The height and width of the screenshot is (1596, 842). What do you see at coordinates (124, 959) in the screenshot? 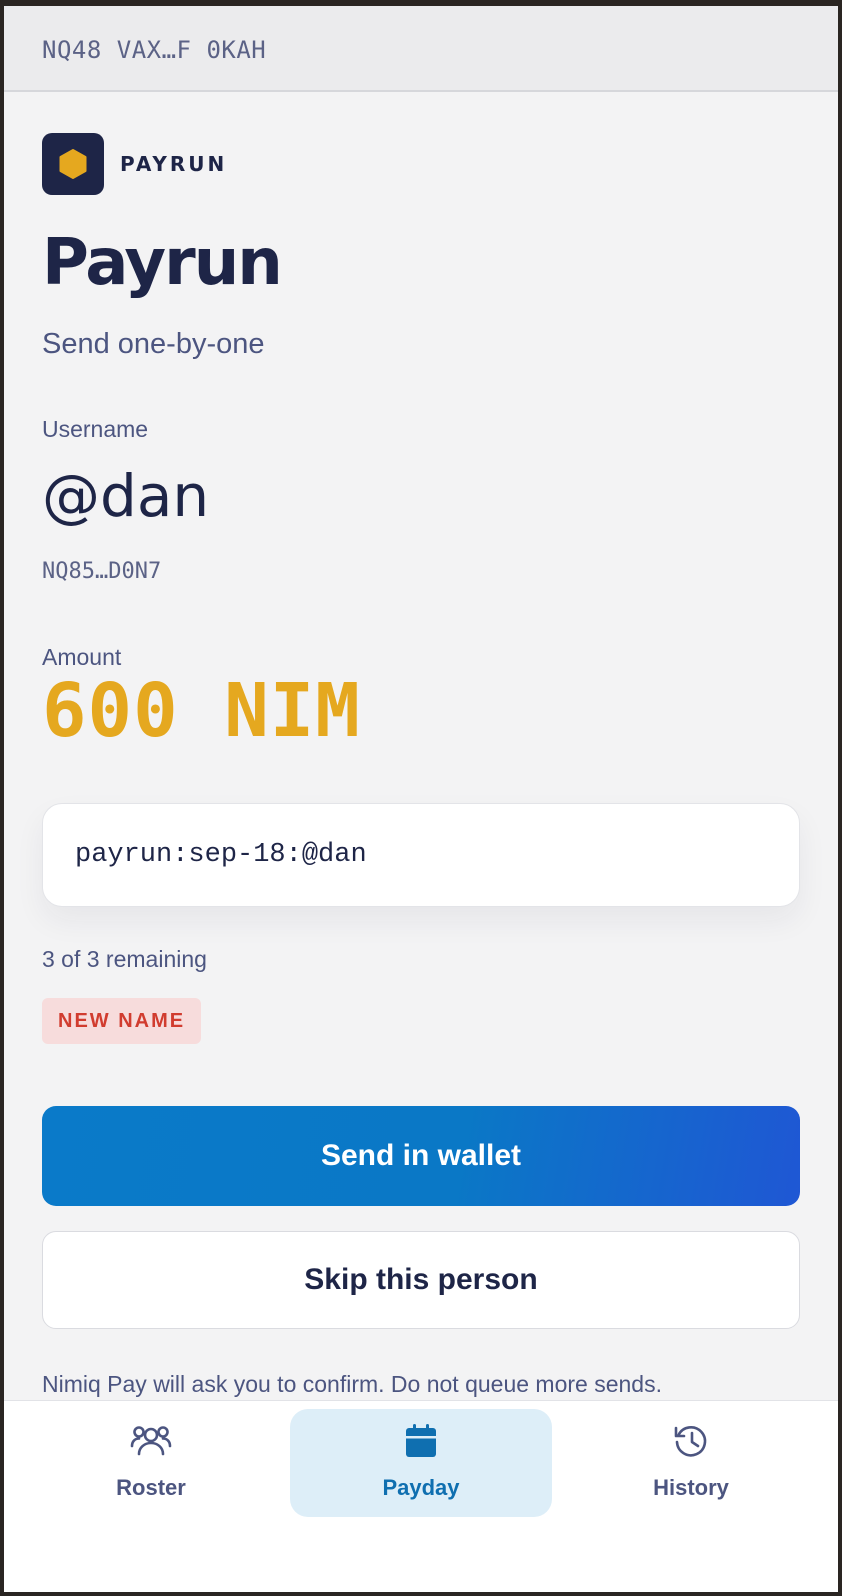
I see `remaining-count: 3 of 3 remaining` at bounding box center [124, 959].